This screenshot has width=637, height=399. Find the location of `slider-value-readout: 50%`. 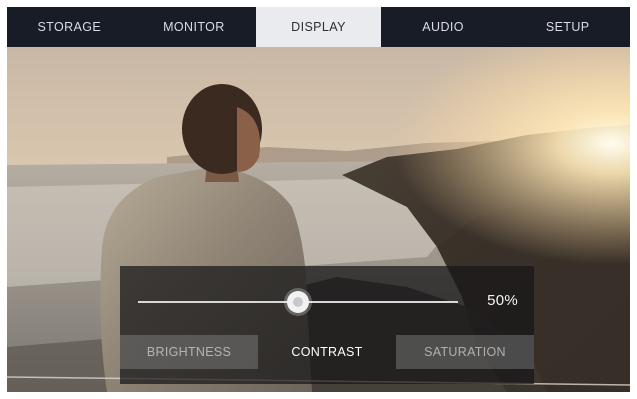

slider-value-readout: 50% is located at coordinates (502, 300).